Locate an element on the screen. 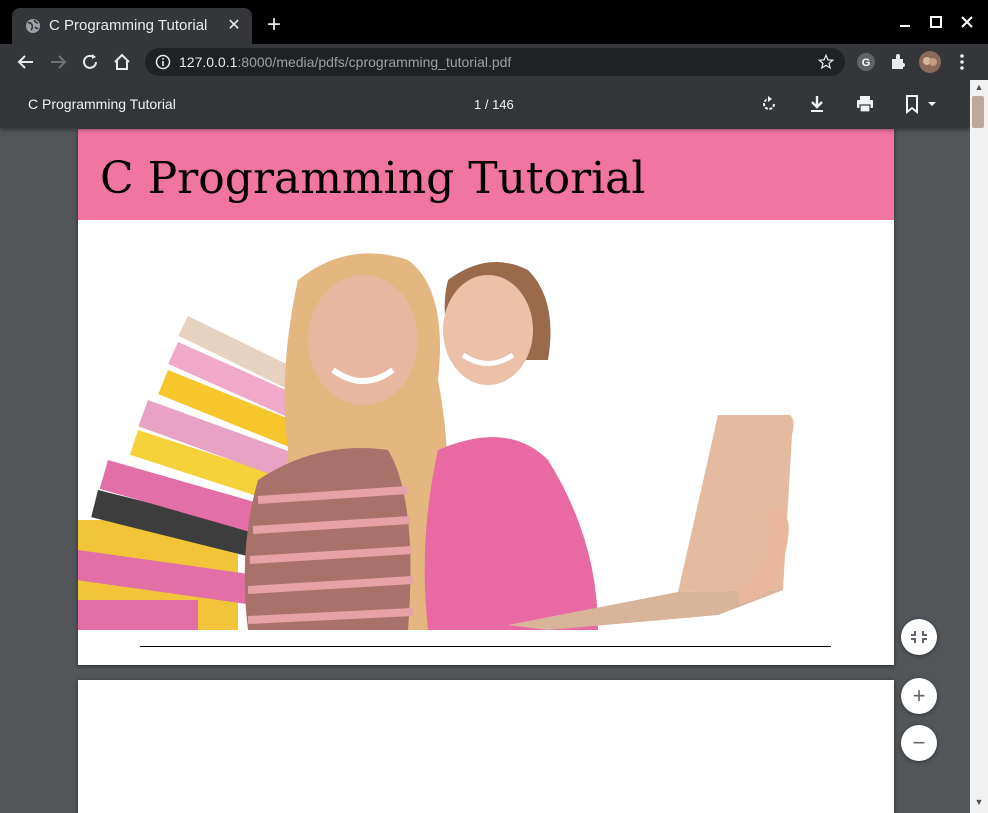  google-icon: G is located at coordinates (866, 62).